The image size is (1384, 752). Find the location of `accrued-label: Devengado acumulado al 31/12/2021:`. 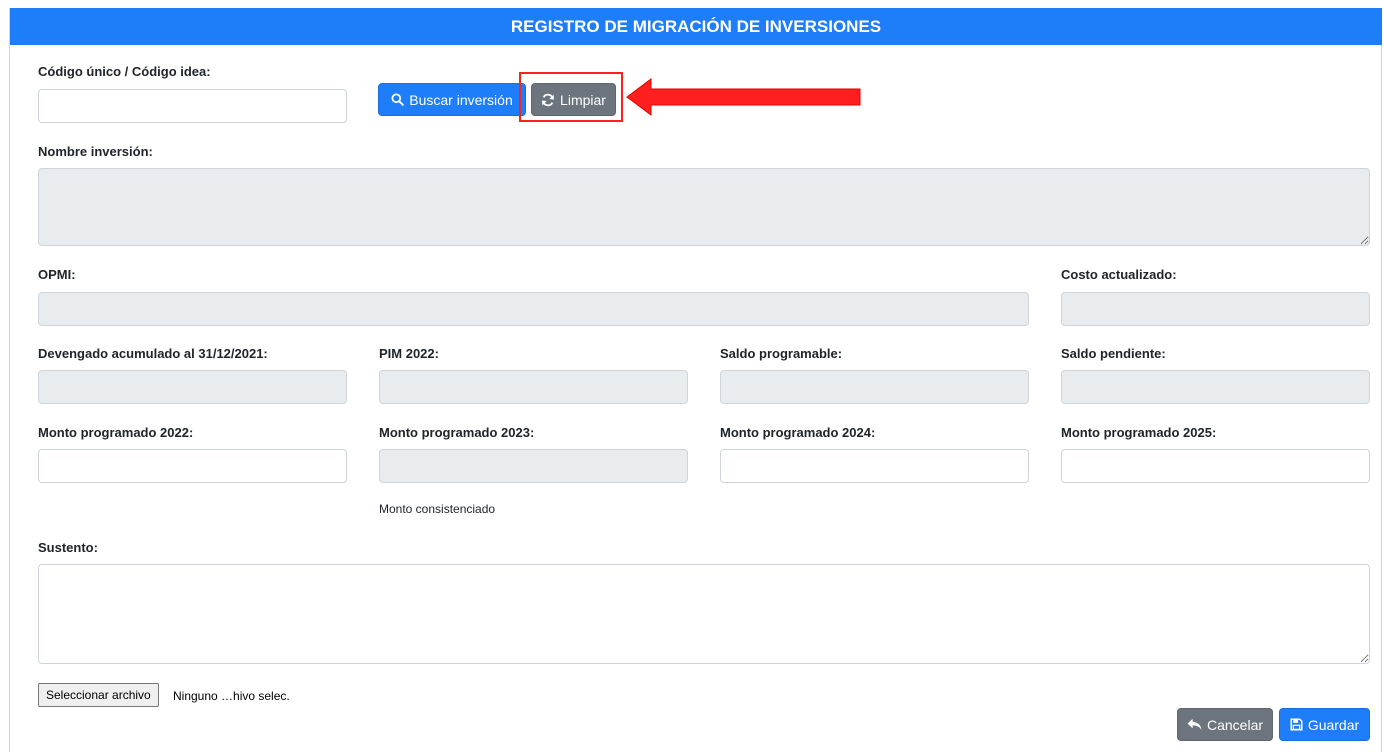

accrued-label: Devengado acumulado al 31/12/2021: is located at coordinates (153, 353).